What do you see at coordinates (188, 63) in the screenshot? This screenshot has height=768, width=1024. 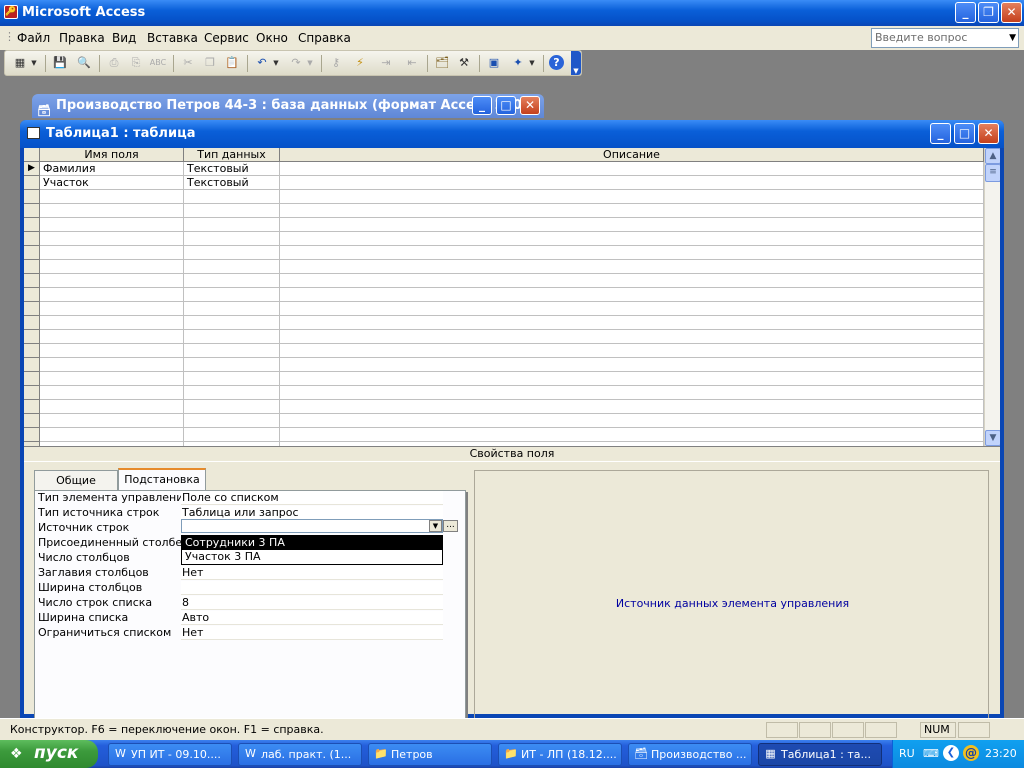 I see `cut-icon: ✂` at bounding box center [188, 63].